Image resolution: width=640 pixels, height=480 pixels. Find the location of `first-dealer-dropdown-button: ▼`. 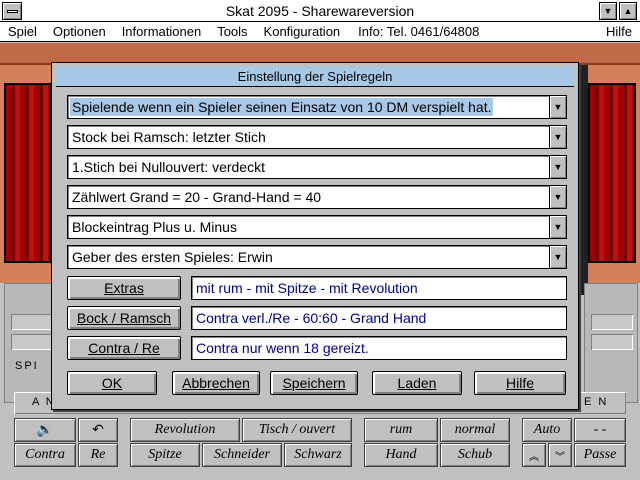

first-dealer-dropdown-button: ▼ is located at coordinates (557, 257).